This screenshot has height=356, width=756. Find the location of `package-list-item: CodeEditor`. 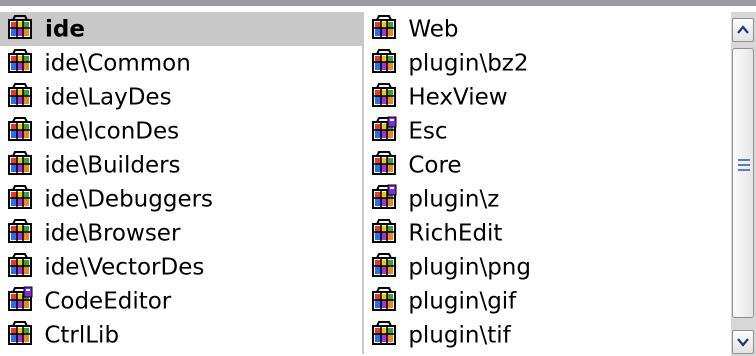

package-list-item: CodeEditor is located at coordinates (181, 301).